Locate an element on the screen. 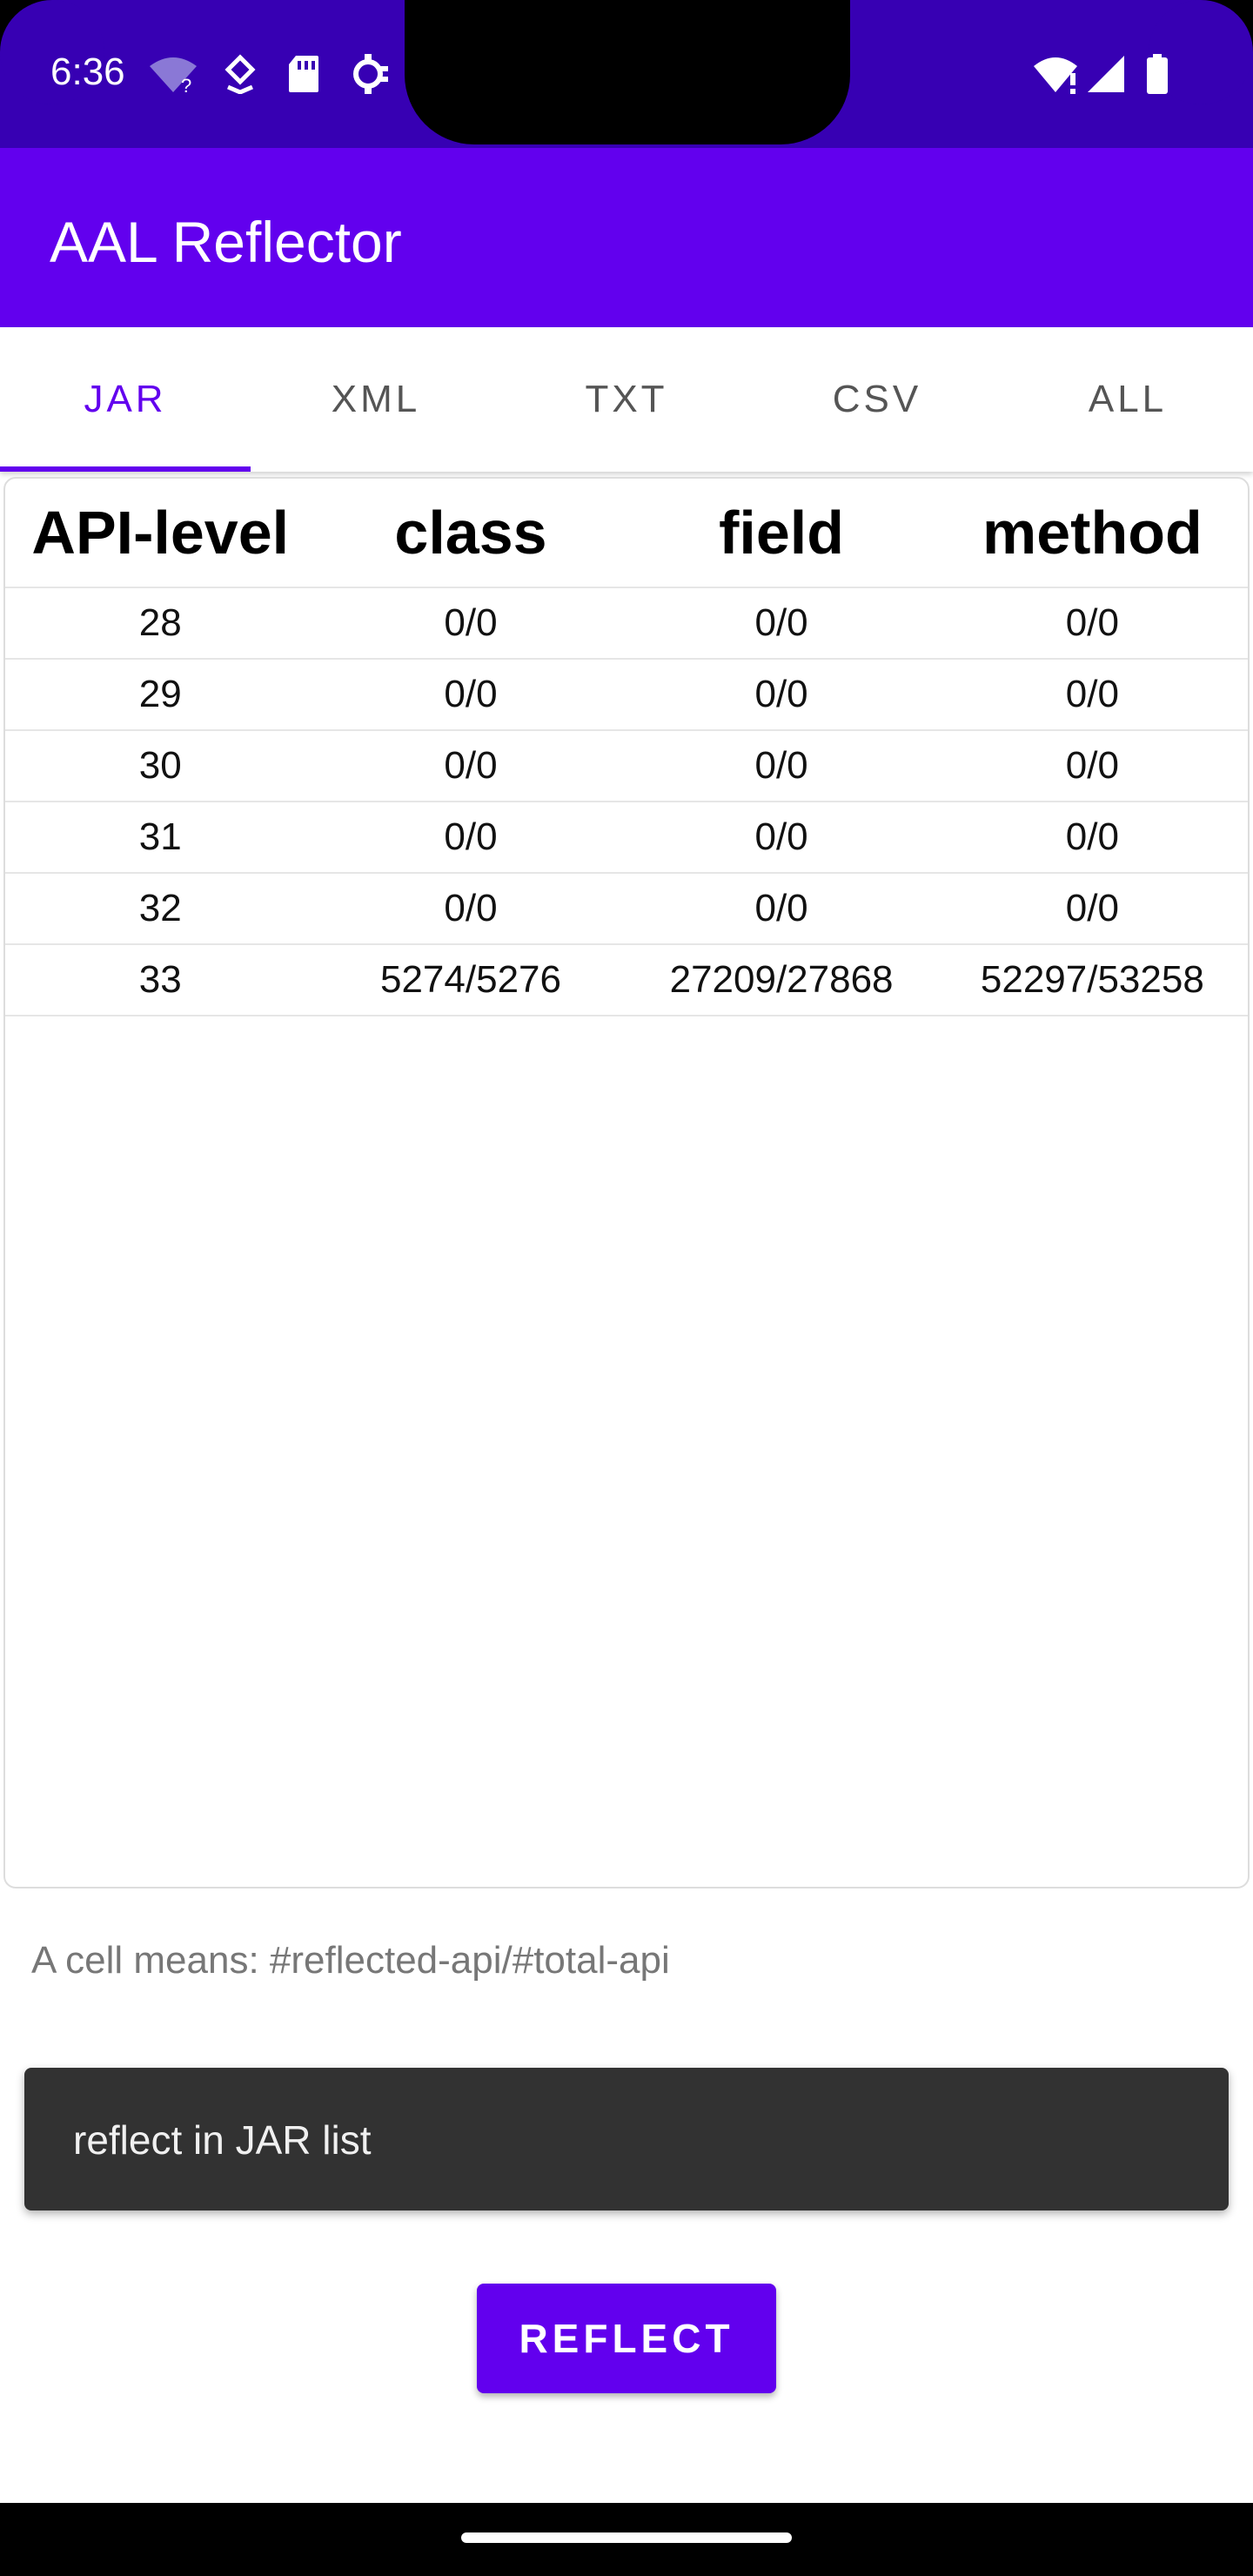 The height and width of the screenshot is (2576, 1253). table-row: 33 5274/5276 27209/27868 52297/53258 is located at coordinates (626, 980).